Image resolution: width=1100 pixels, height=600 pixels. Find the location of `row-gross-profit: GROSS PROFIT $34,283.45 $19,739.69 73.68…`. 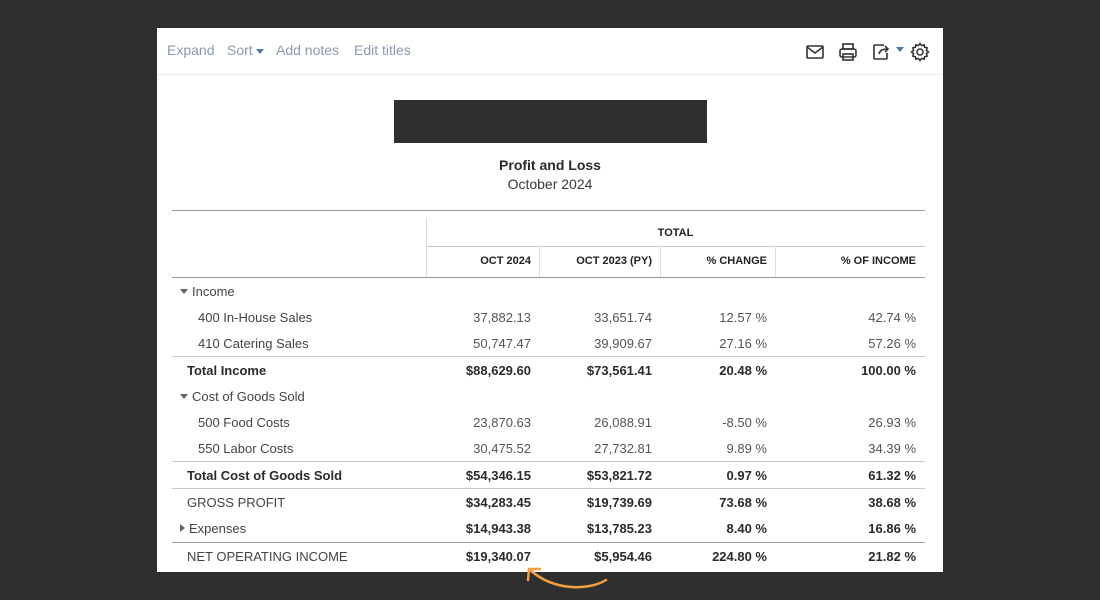

row-gross-profit: GROSS PROFIT $34,283.45 $19,739.69 73.68… is located at coordinates (548, 508).